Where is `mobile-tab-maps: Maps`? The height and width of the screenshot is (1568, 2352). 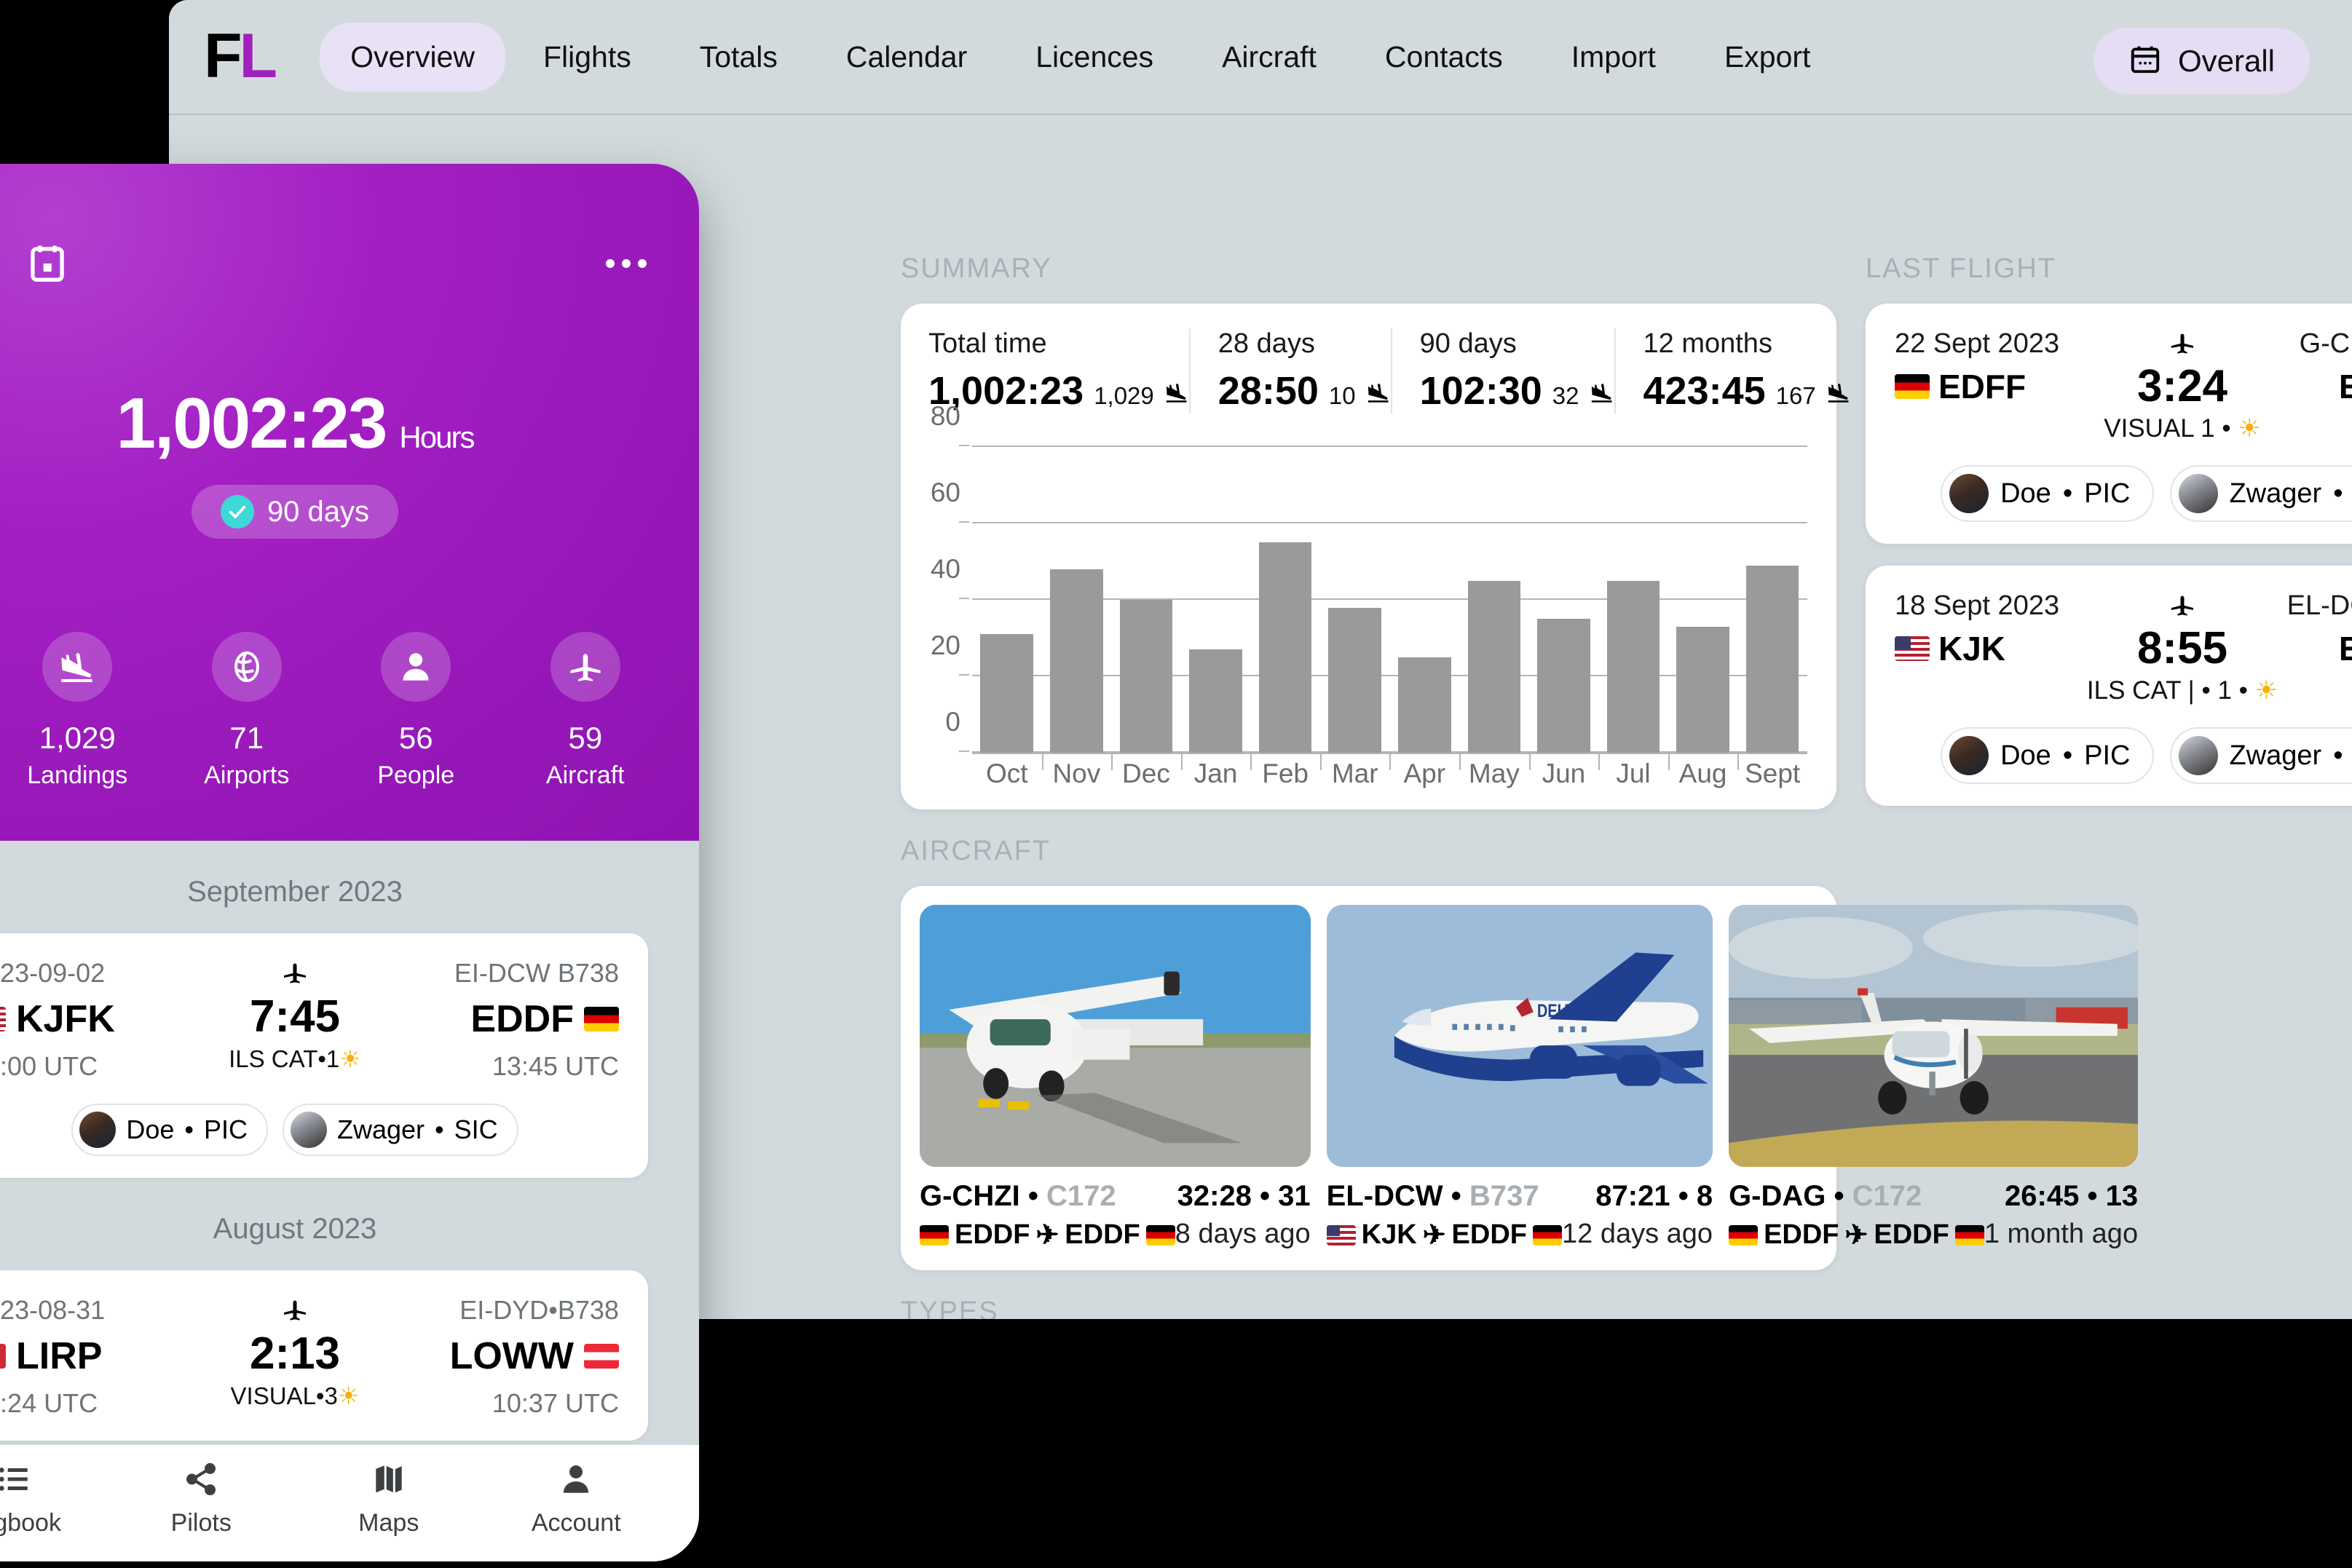
mobile-tab-maps: Maps is located at coordinates (389, 1498).